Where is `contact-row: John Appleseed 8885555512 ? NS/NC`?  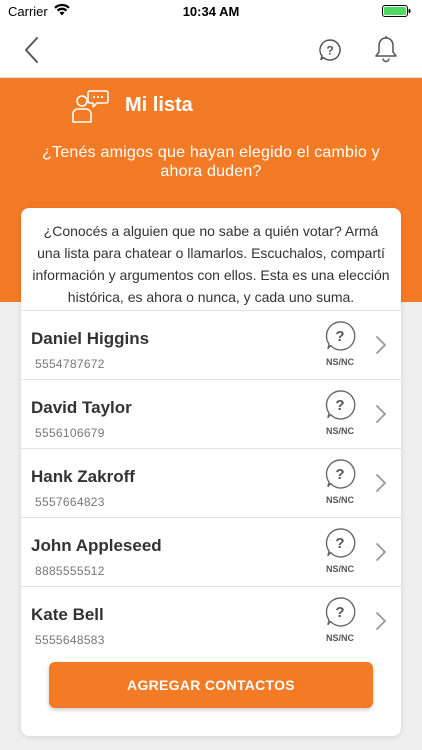
contact-row: John Appleseed 8885555512 ? NS/NC is located at coordinates (211, 551).